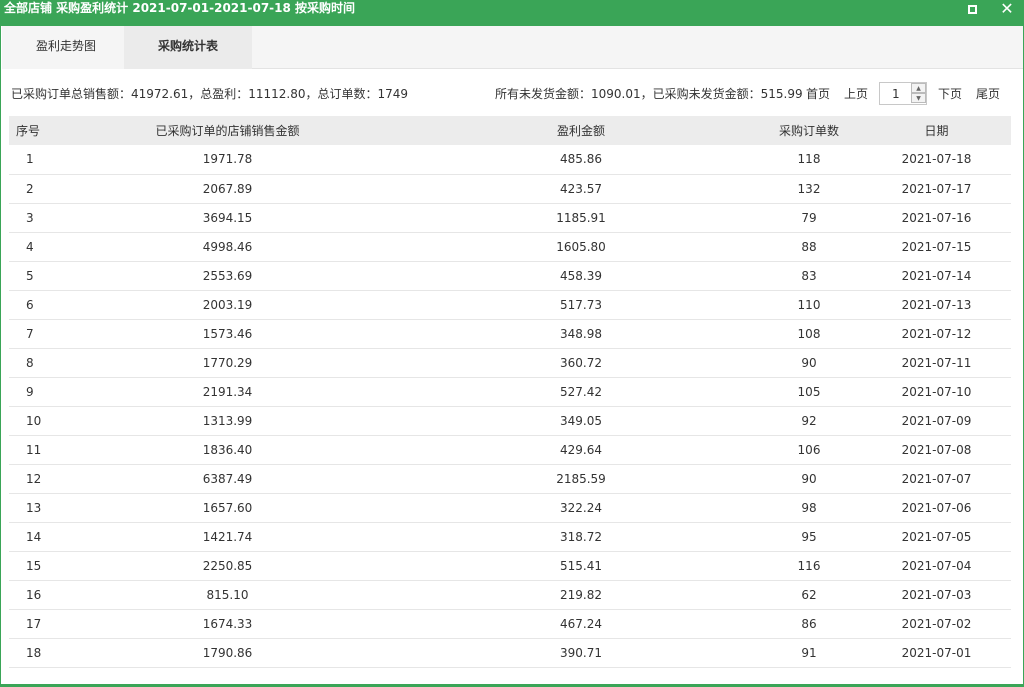 The image size is (1024, 687). What do you see at coordinates (809, 304) in the screenshot?
I see `cell-orders: 110` at bounding box center [809, 304].